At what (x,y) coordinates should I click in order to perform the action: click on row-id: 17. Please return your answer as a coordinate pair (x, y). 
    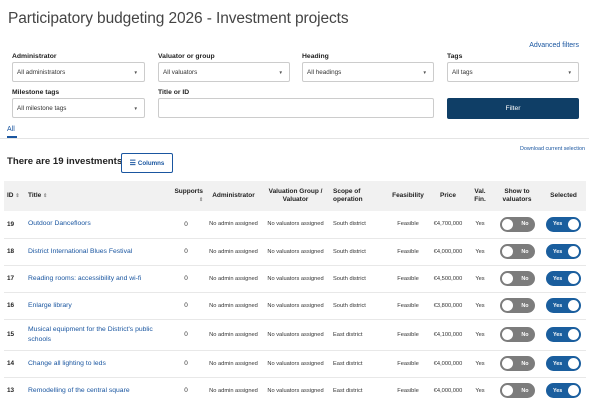
    Looking at the image, I should click on (14, 279).